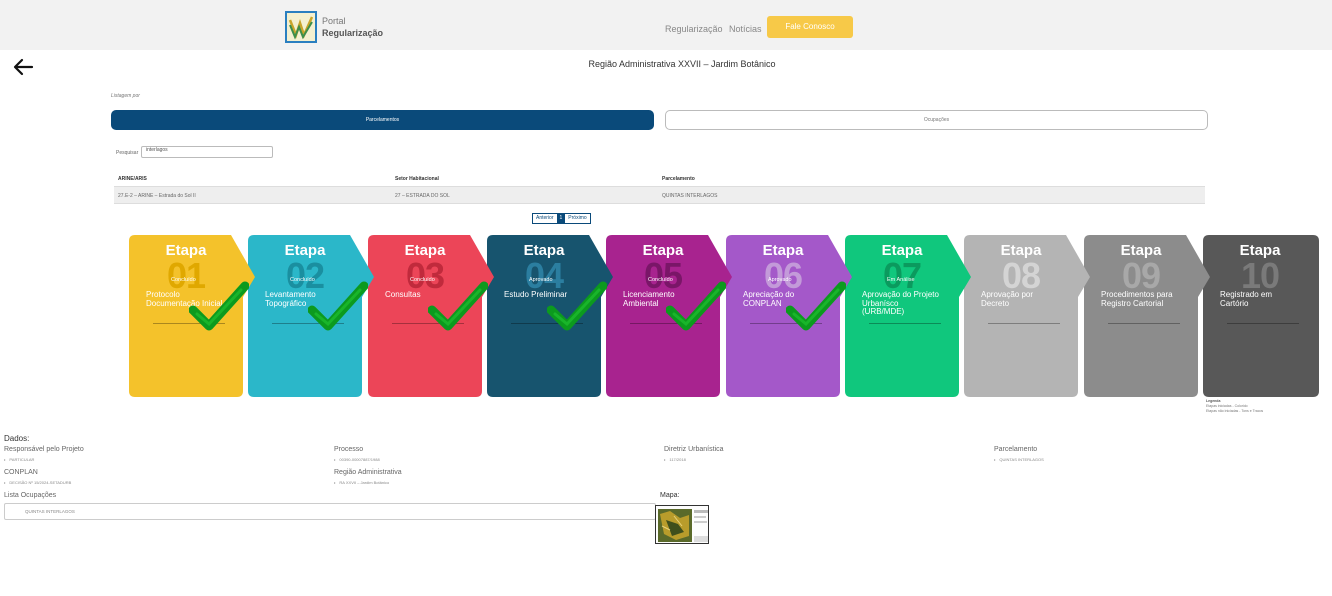 This screenshot has height=596, width=1332. I want to click on brand-line2: Regularização, so click(353, 33).